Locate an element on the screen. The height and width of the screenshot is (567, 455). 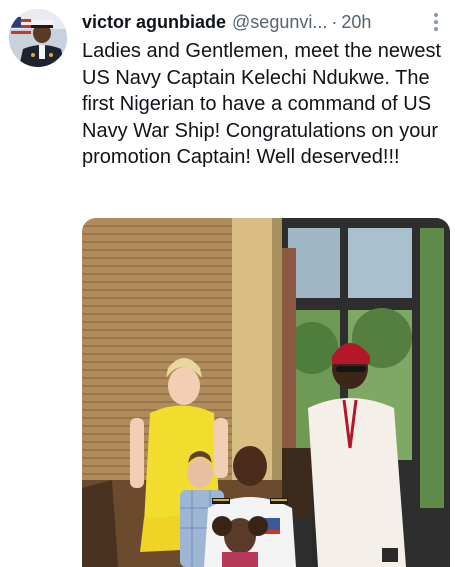
more-vertical-icon is located at coordinates (436, 22).